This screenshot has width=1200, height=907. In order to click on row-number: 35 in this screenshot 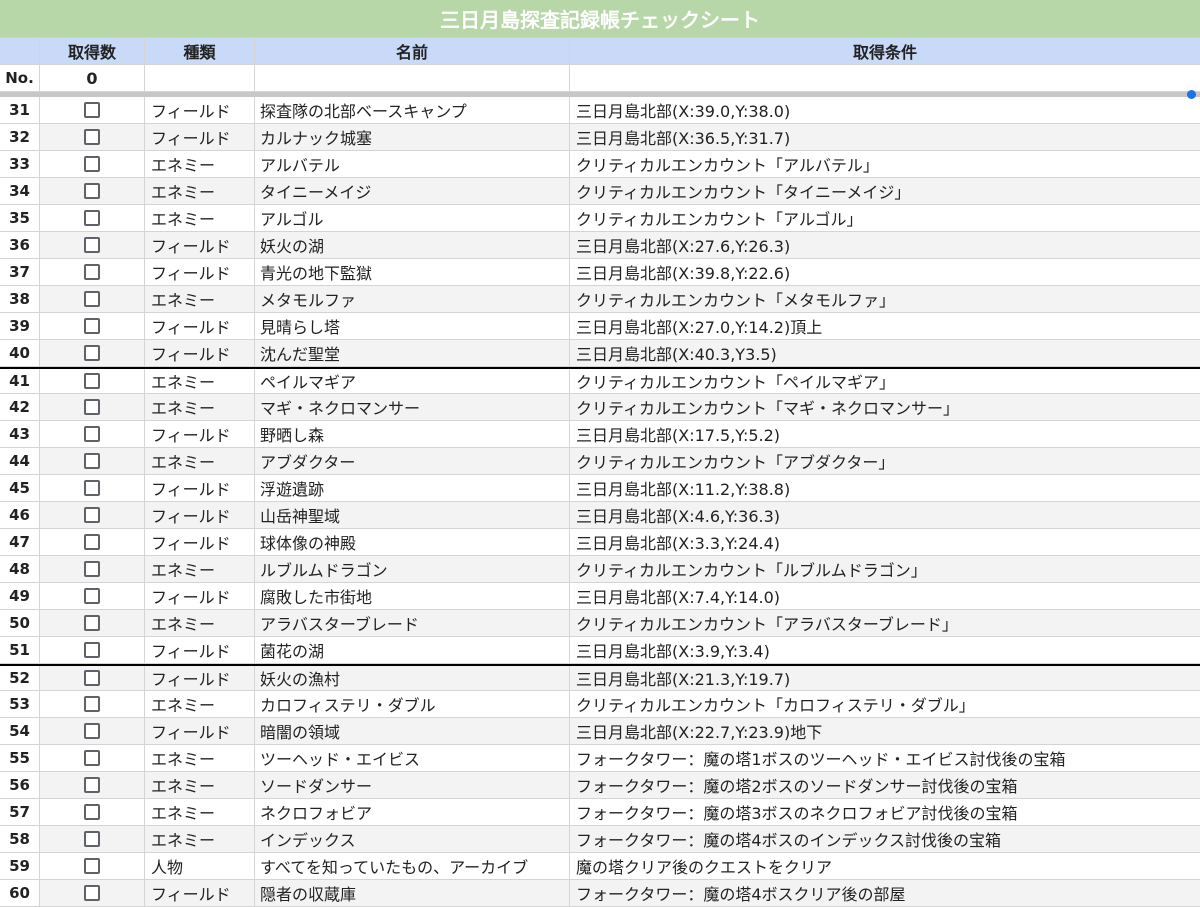, I will do `click(20, 218)`.